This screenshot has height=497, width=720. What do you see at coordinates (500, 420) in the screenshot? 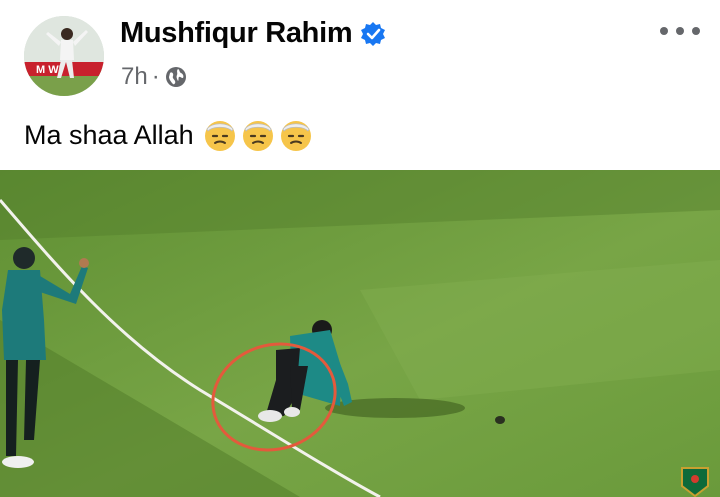
I see `ball` at bounding box center [500, 420].